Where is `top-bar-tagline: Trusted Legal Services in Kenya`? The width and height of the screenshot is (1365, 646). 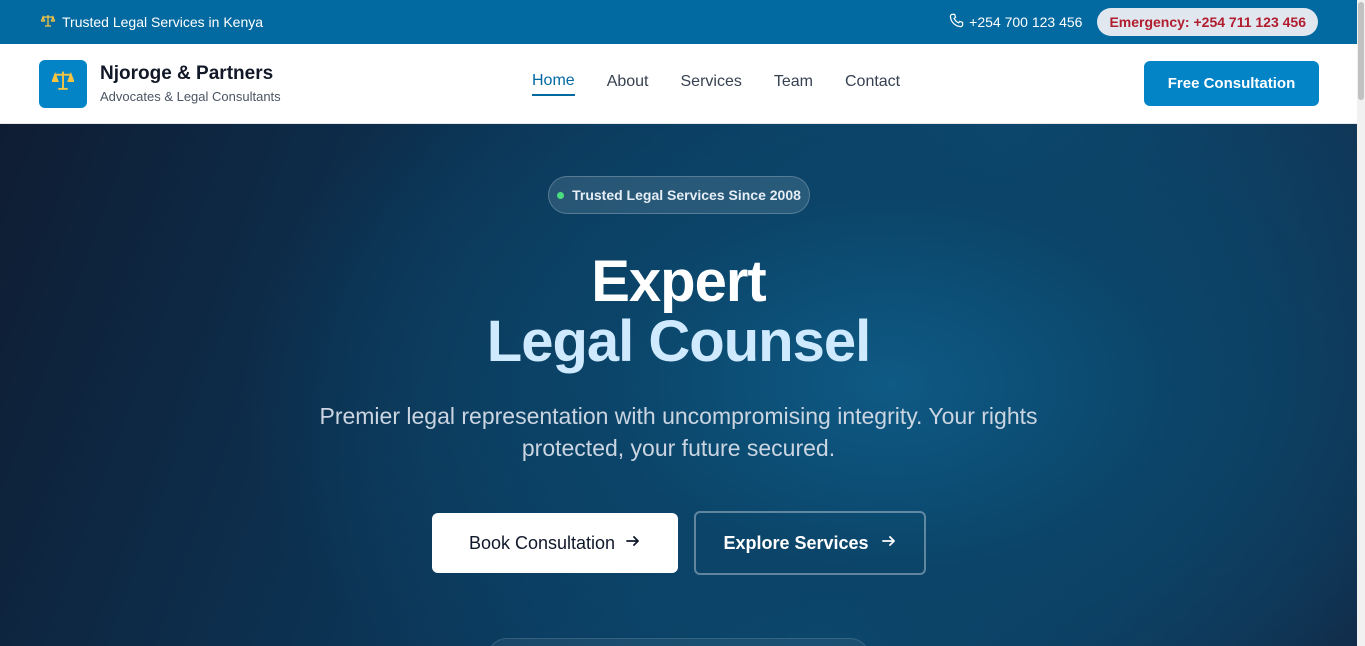 top-bar-tagline: Trusted Legal Services in Kenya is located at coordinates (152, 22).